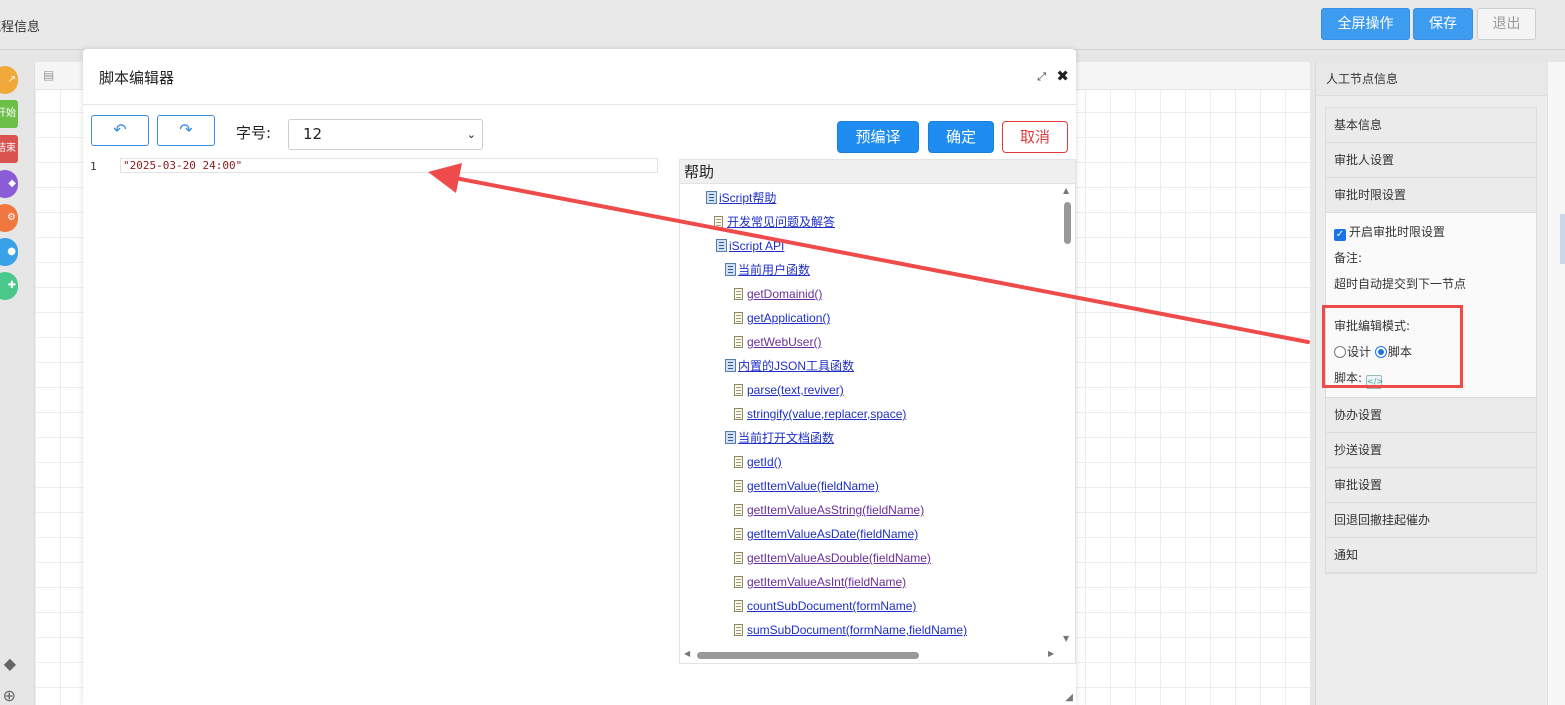  Describe the element at coordinates (1340, 352) in the screenshot. I see `mode-design-radio` at that location.